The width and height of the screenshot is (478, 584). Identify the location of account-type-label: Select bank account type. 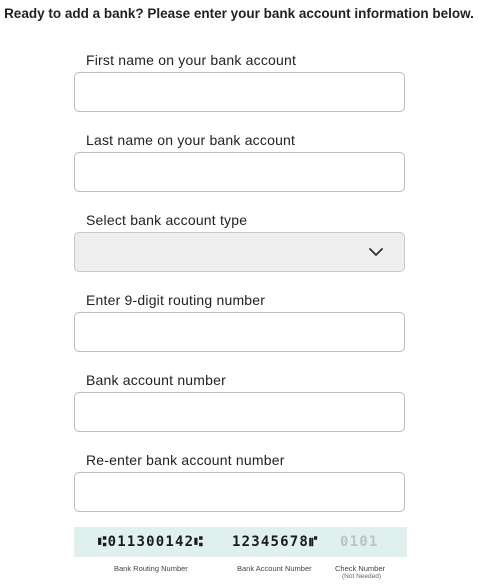
(167, 220).